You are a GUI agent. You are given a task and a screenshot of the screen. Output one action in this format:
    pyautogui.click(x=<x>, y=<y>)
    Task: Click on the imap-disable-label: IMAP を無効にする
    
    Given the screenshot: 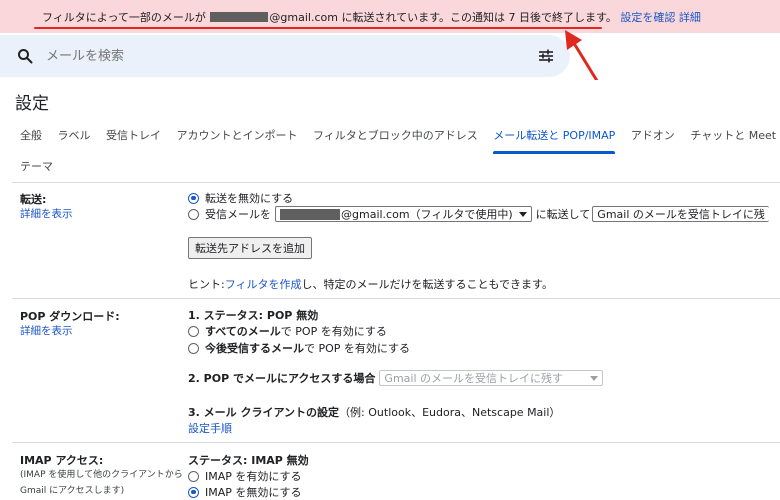 What is the action you would take?
    pyautogui.click(x=253, y=492)
    